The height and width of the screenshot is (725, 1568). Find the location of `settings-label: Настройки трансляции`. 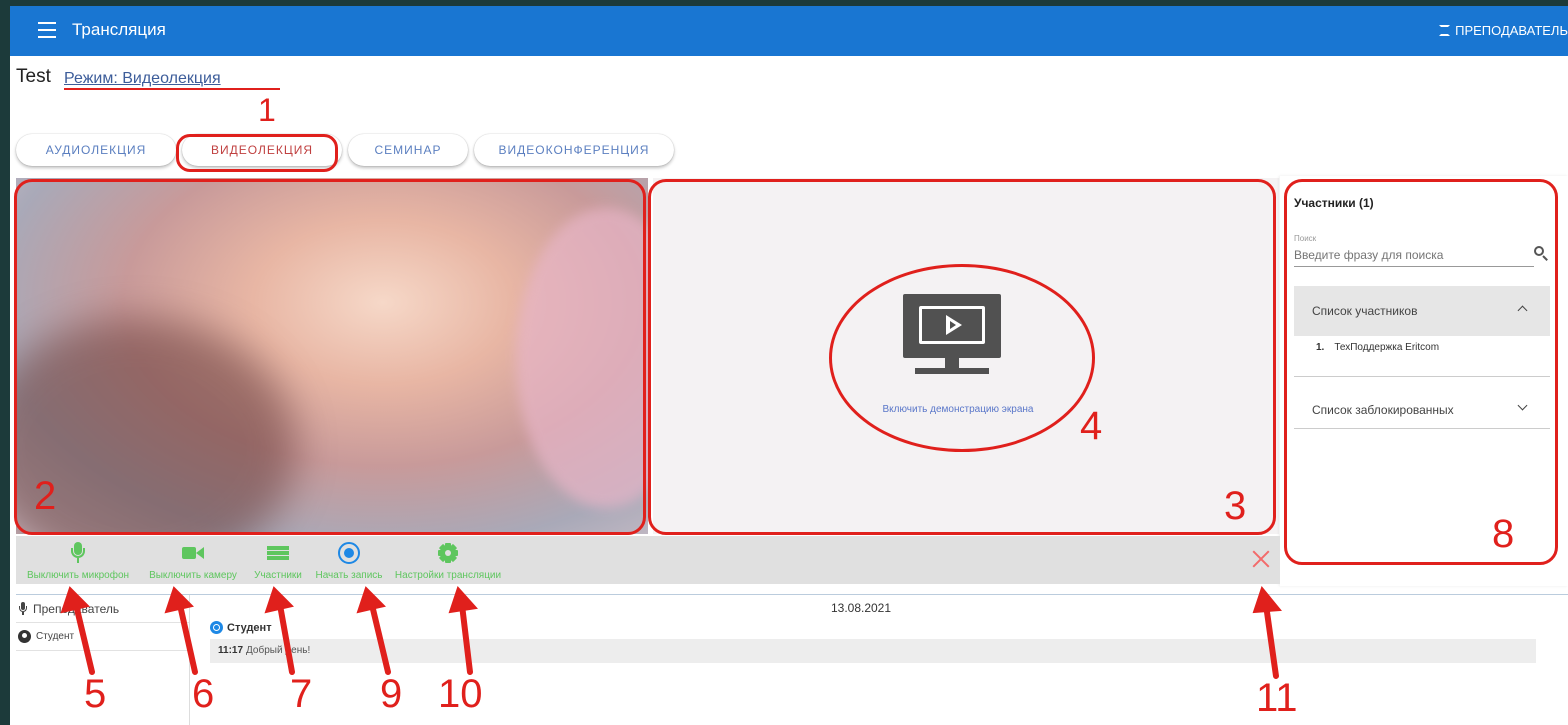

settings-label: Настройки трансляции is located at coordinates (448, 575).